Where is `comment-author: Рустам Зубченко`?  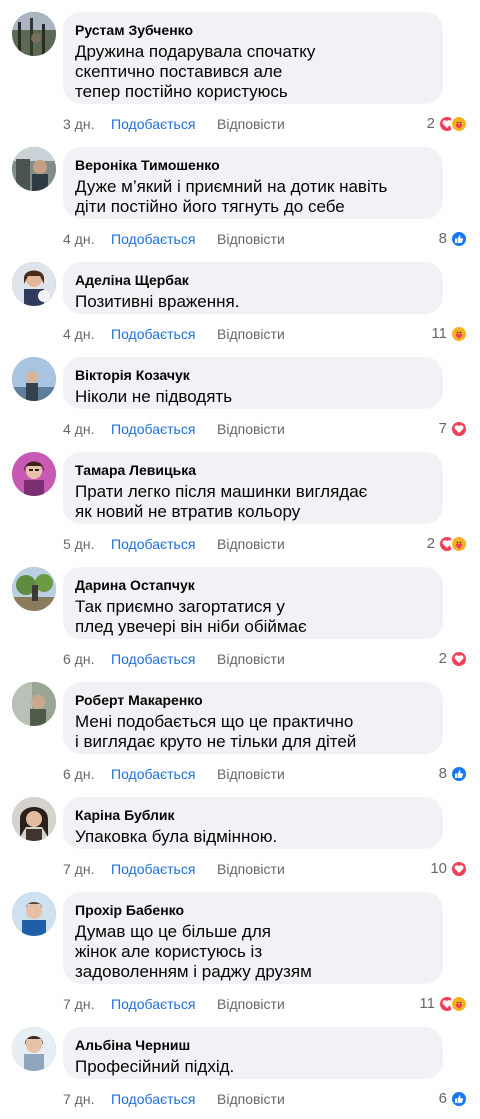 comment-author: Рустам Зубченко is located at coordinates (253, 30).